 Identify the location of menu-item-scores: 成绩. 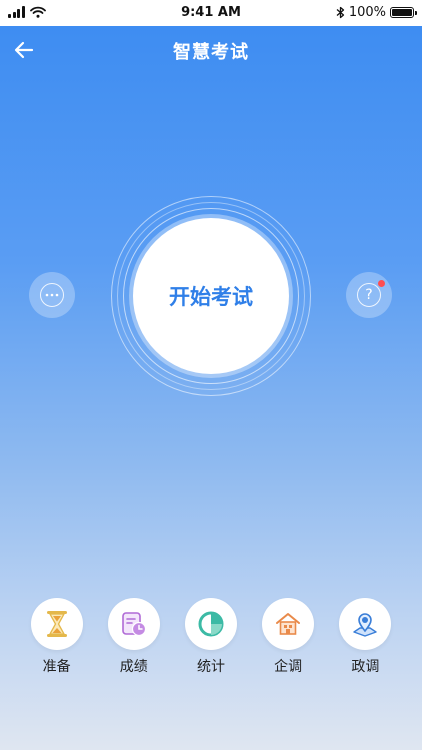
(134, 637).